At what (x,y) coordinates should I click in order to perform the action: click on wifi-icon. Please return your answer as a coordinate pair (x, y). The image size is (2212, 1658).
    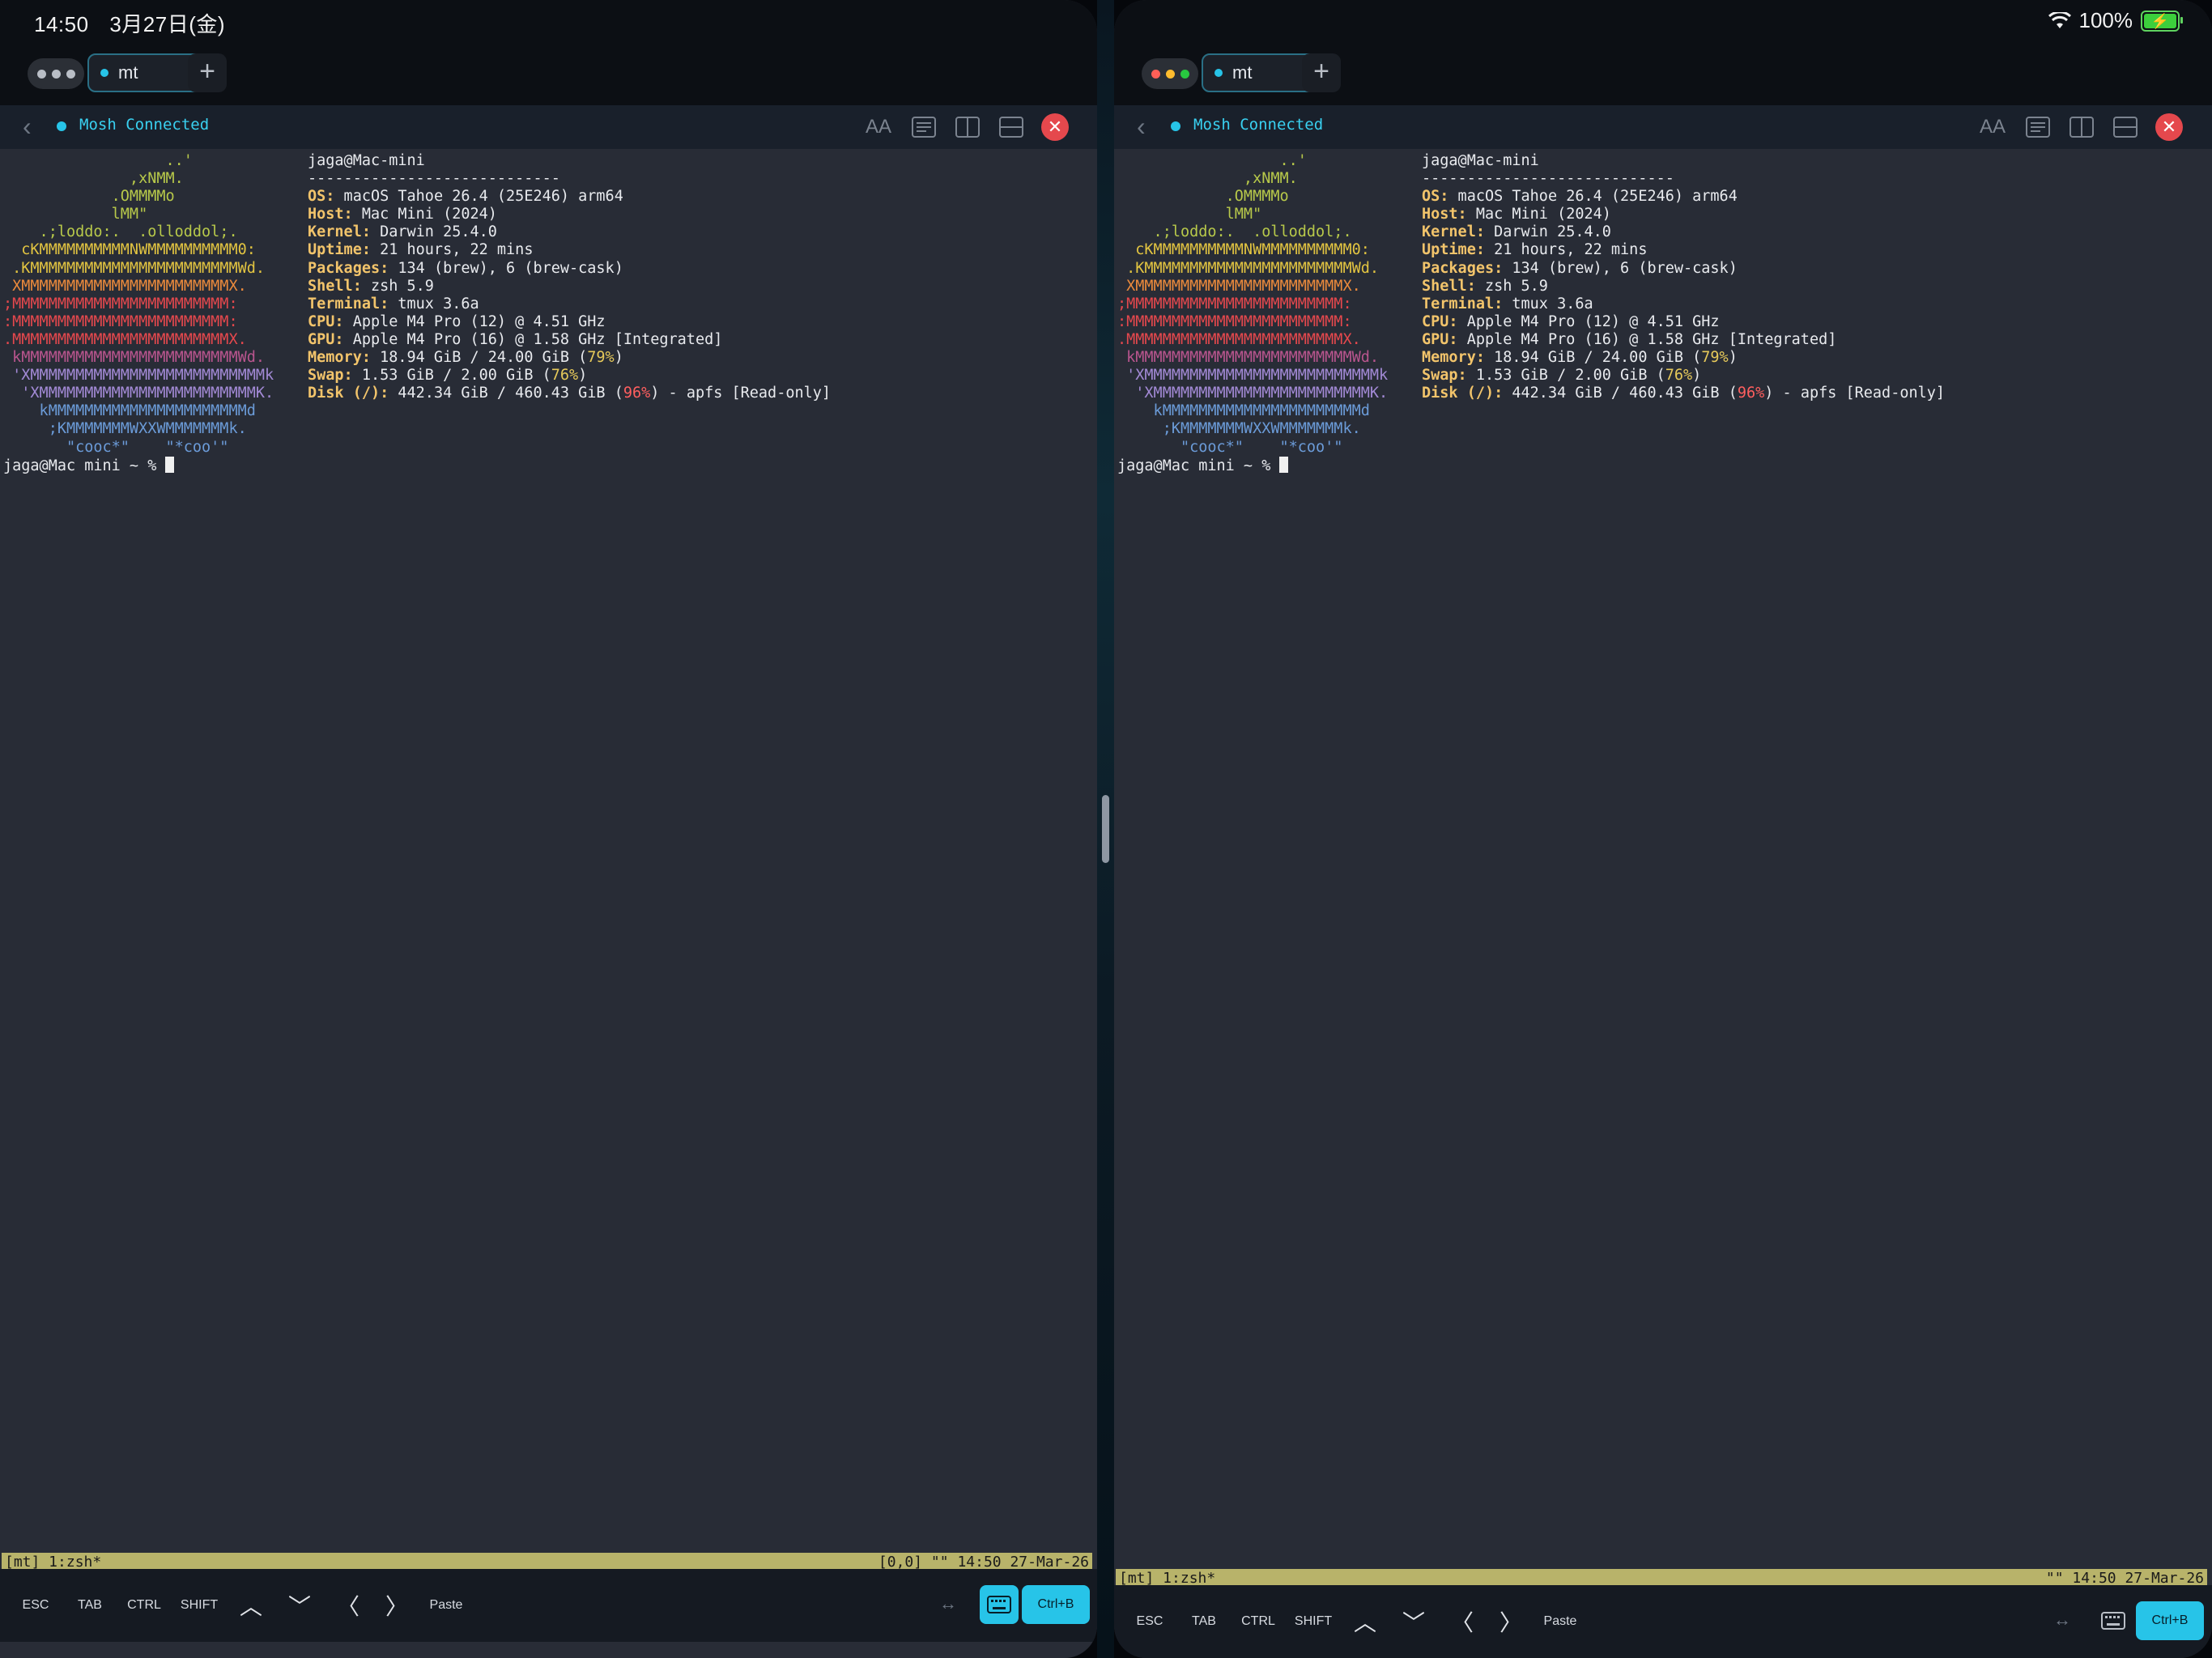
    Looking at the image, I should click on (2060, 19).